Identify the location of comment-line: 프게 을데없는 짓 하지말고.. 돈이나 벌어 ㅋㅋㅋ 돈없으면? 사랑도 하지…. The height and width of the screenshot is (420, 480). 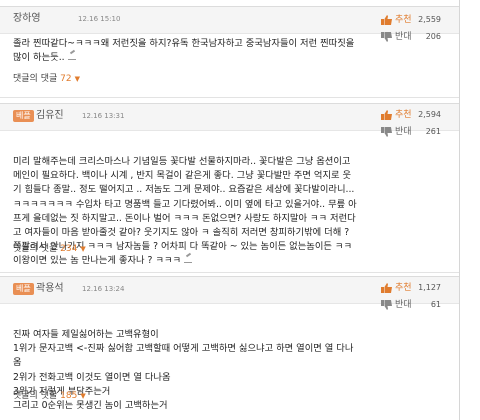
(184, 218).